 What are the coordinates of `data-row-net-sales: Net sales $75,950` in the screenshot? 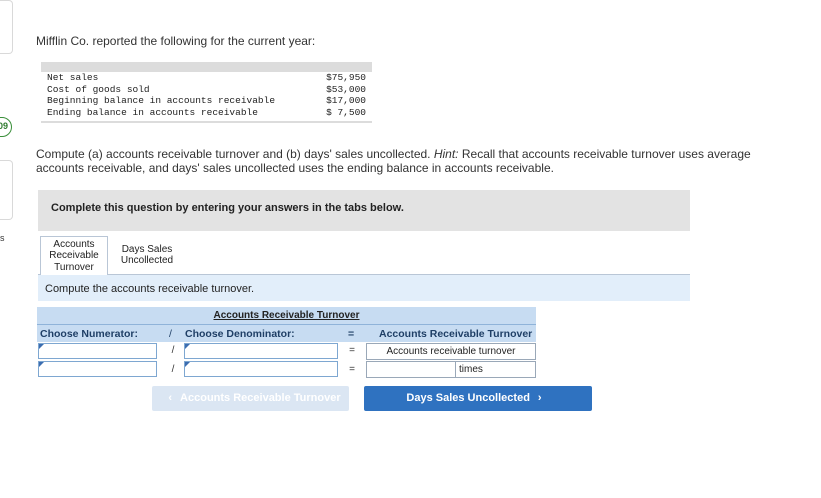 It's located at (206, 77).